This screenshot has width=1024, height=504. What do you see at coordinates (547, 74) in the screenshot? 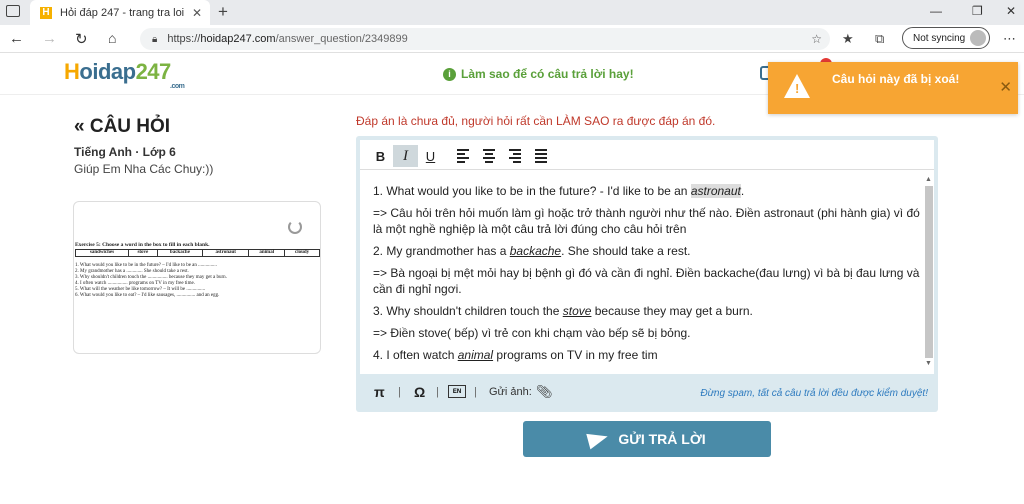
I see `tip-text: Làm sao để có câu trả lời hay!` at bounding box center [547, 74].